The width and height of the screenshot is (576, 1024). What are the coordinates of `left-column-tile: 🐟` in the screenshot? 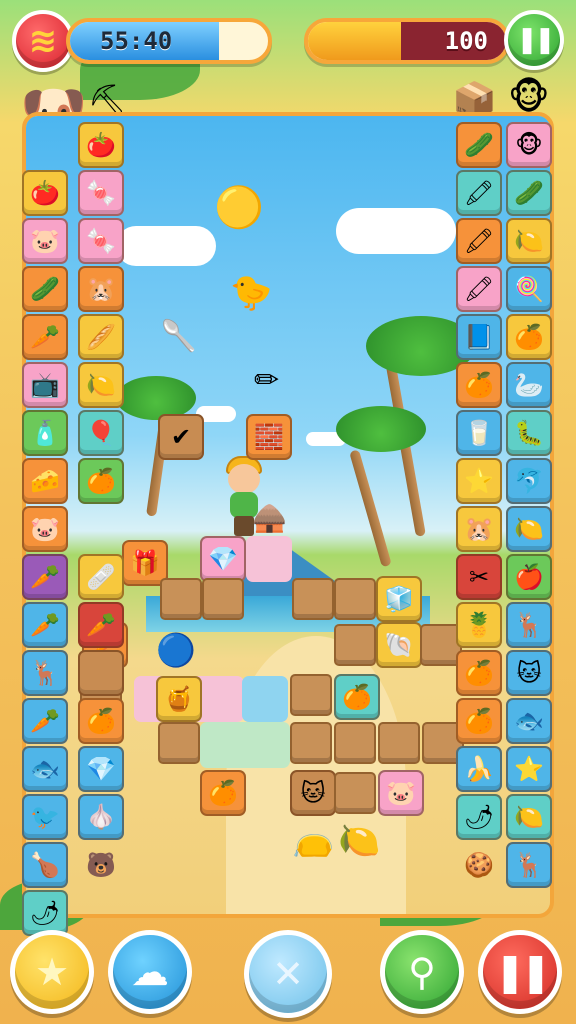 It's located at (45, 769).